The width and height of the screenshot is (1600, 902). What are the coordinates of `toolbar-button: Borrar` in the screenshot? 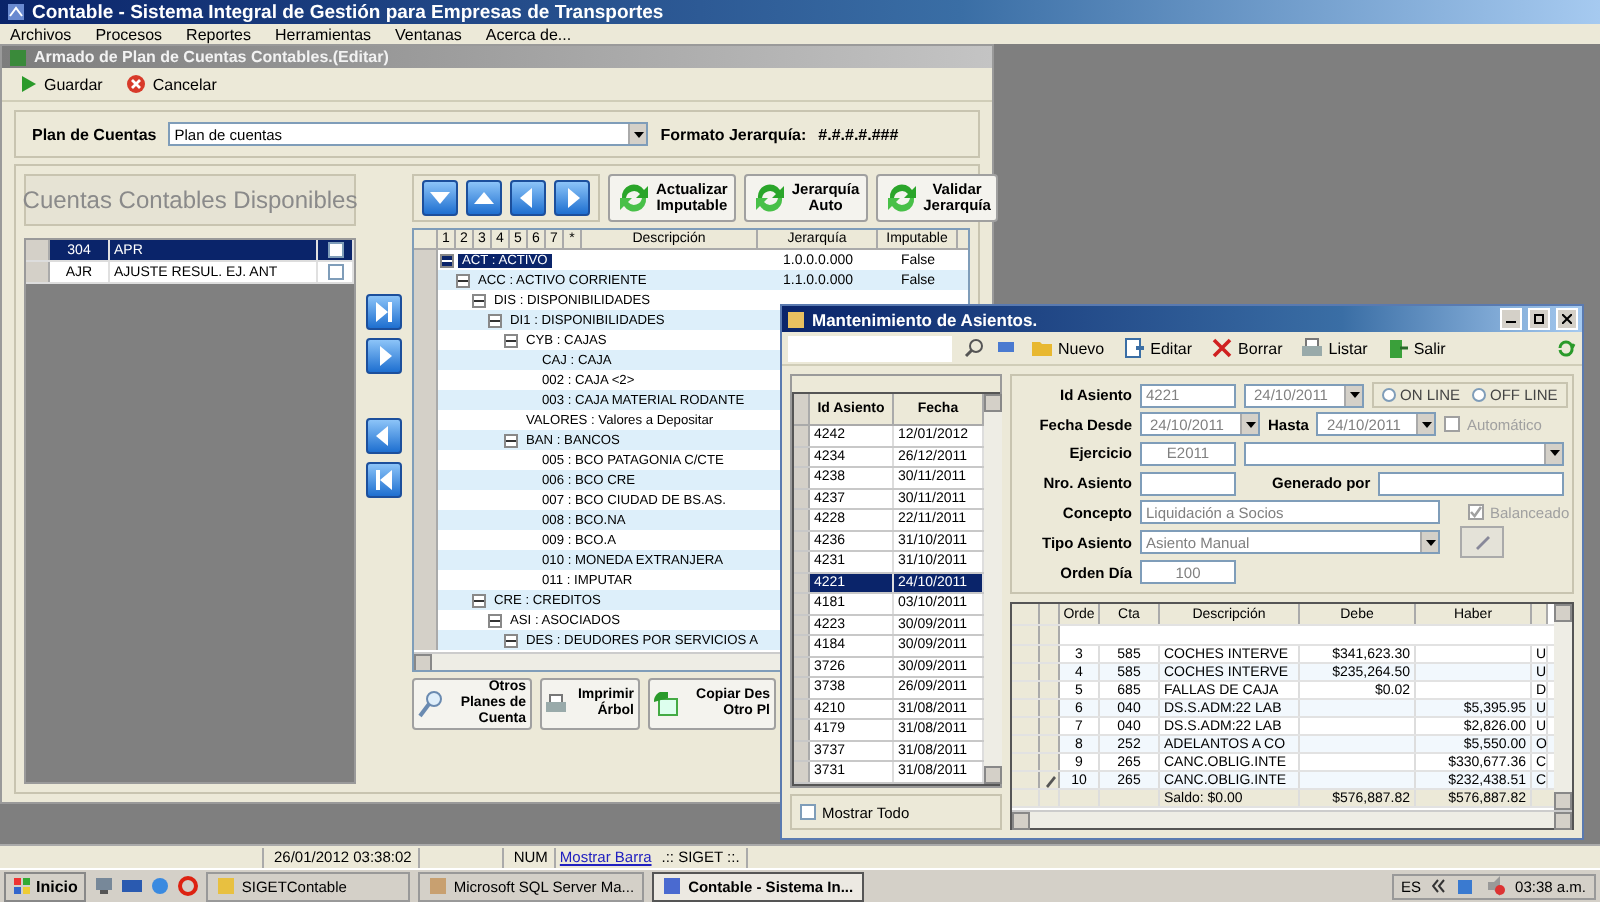 It's located at (1247, 348).